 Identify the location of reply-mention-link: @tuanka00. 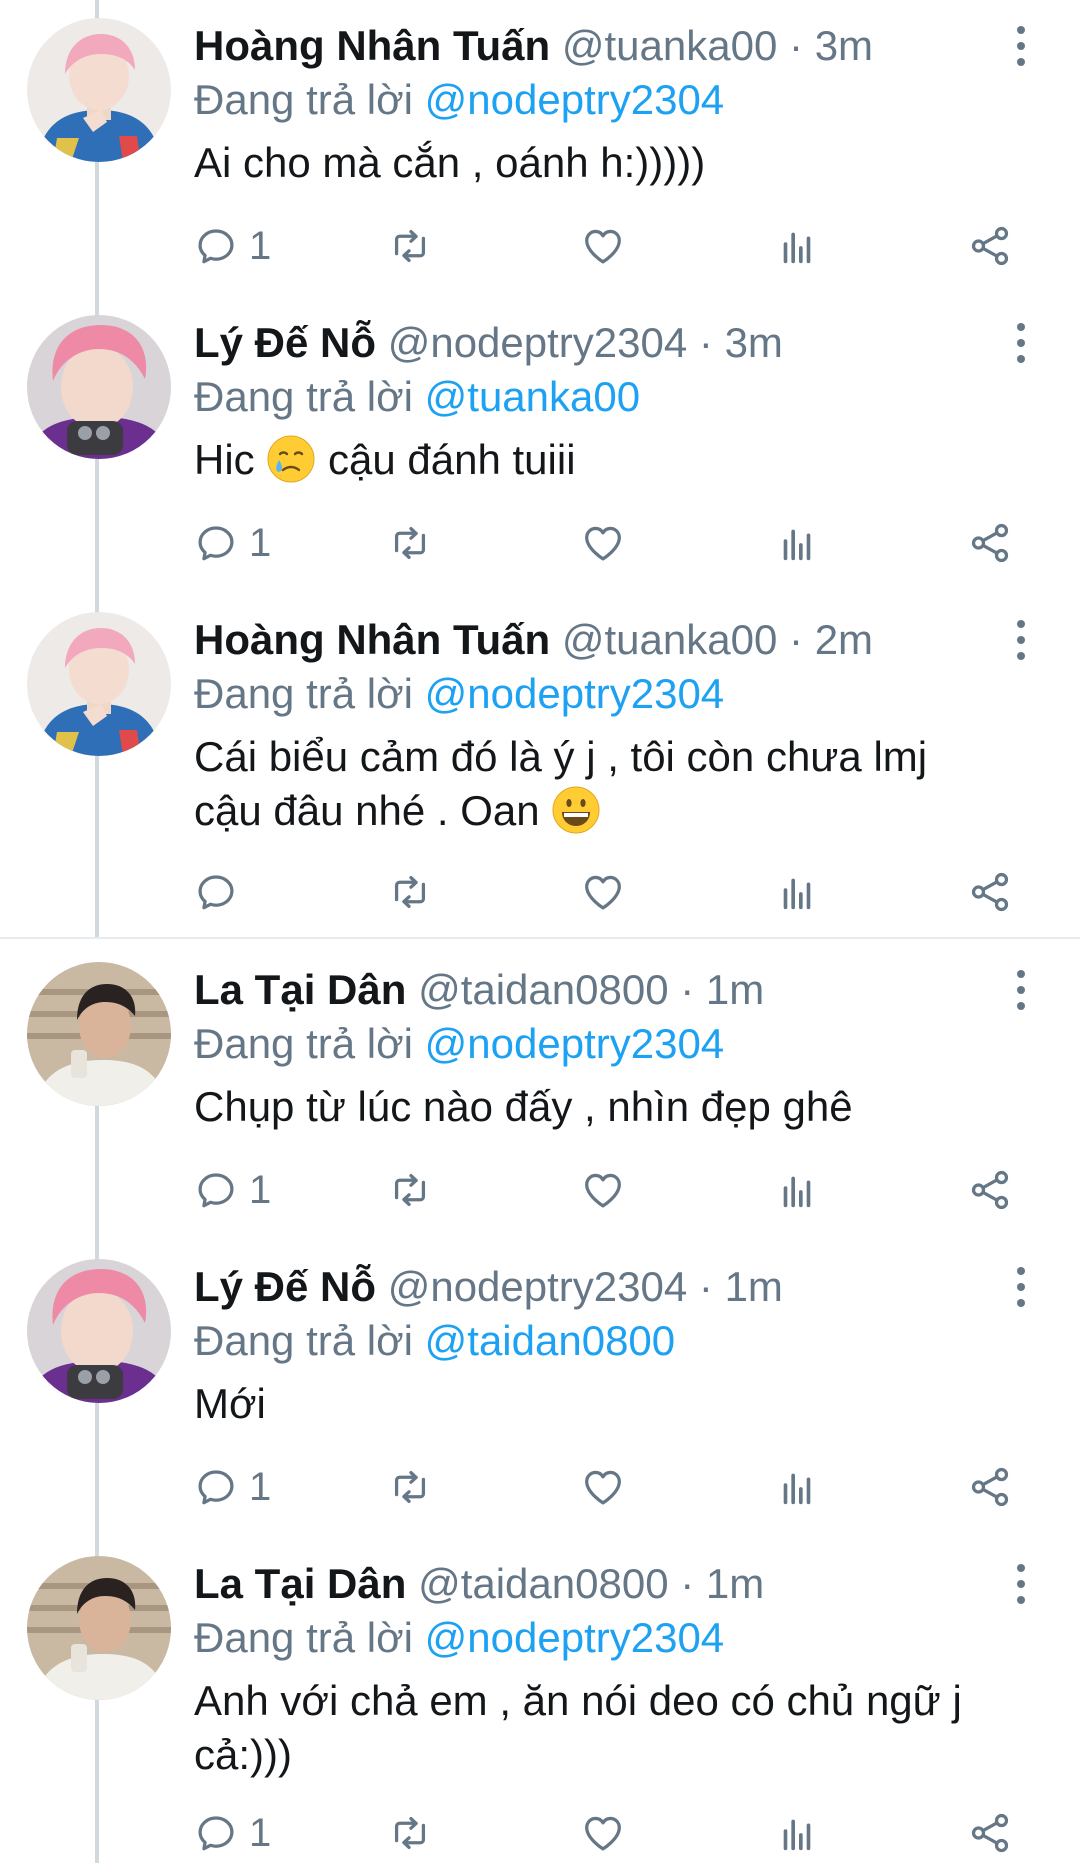
(532, 396).